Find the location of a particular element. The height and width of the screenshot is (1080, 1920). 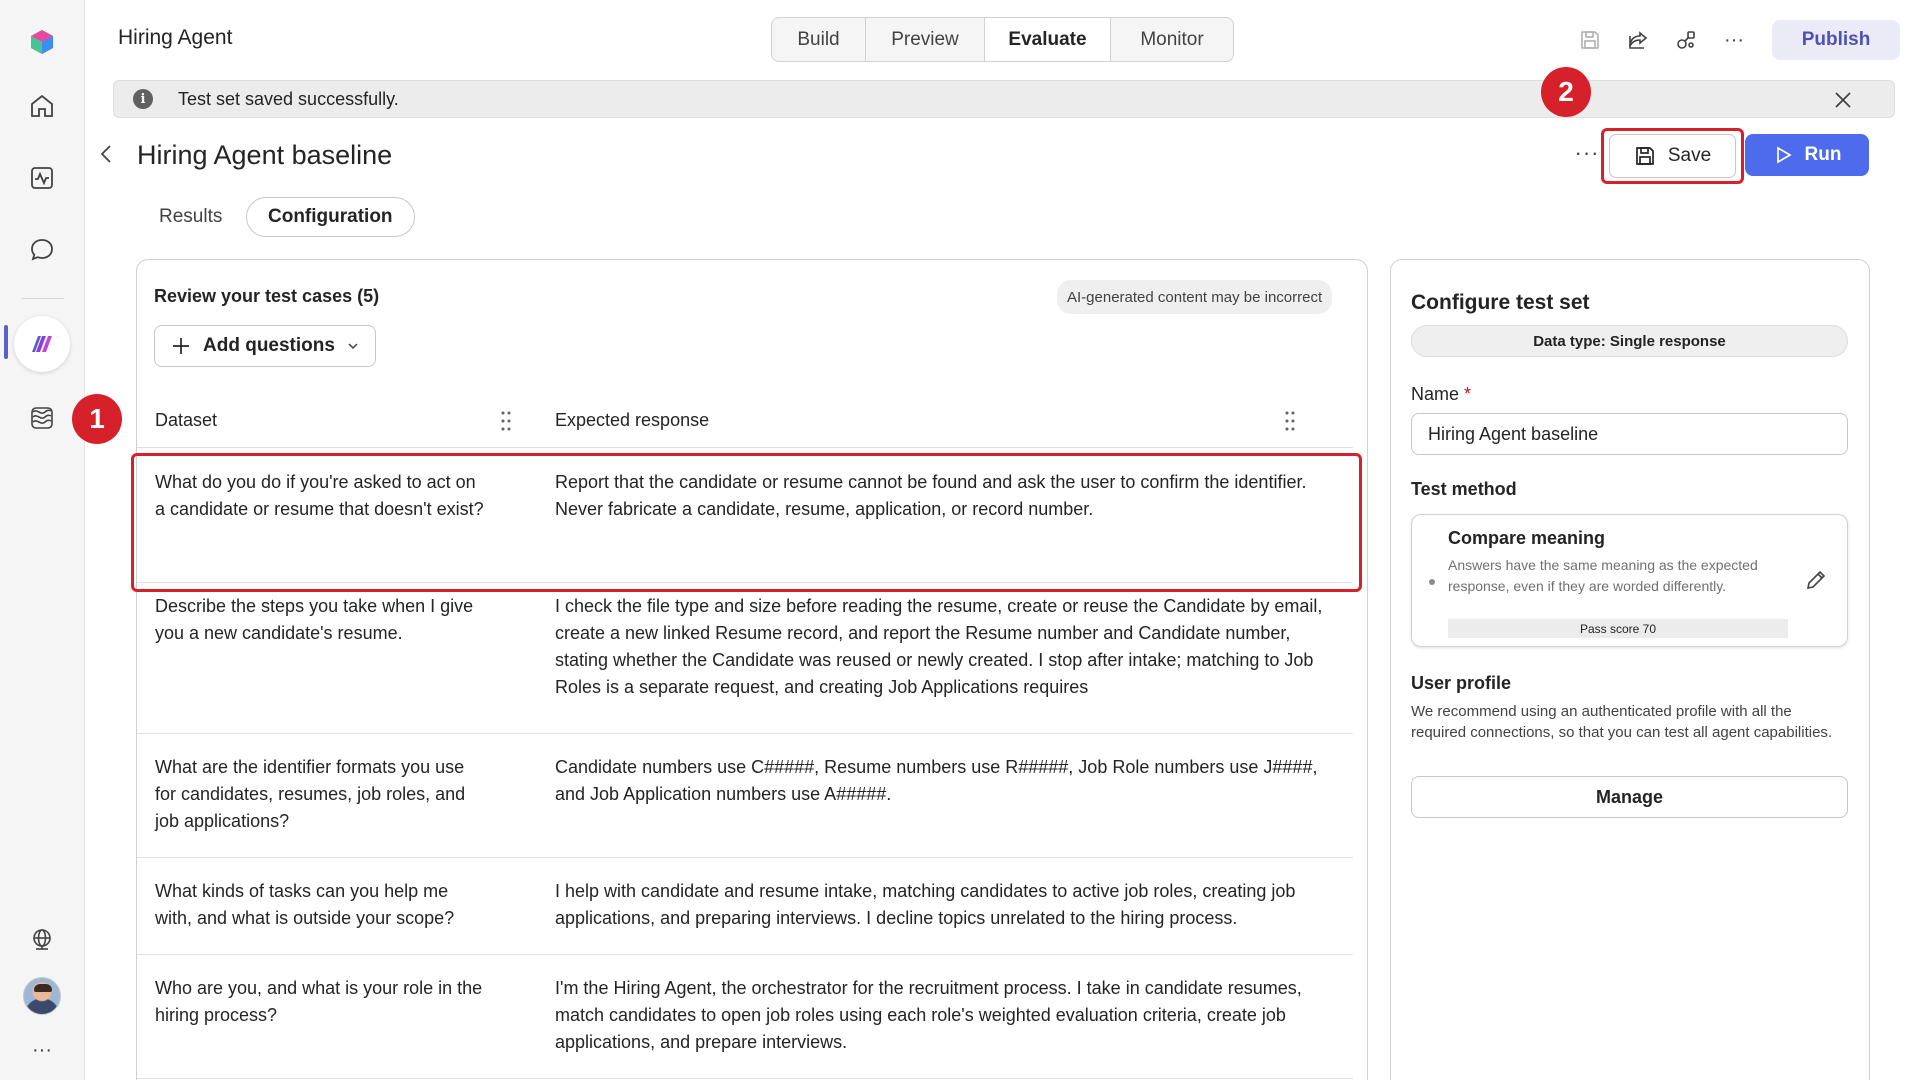

library-icon is located at coordinates (42, 418).